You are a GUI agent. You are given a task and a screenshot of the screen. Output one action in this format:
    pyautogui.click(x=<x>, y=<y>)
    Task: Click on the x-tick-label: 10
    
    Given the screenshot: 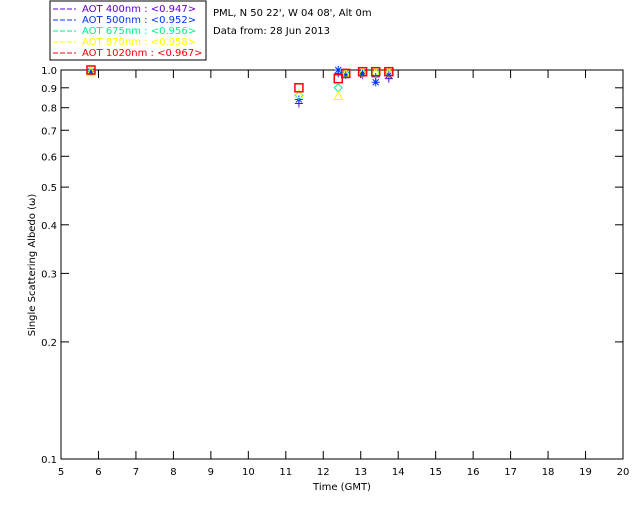 What is the action you would take?
    pyautogui.click(x=248, y=472)
    